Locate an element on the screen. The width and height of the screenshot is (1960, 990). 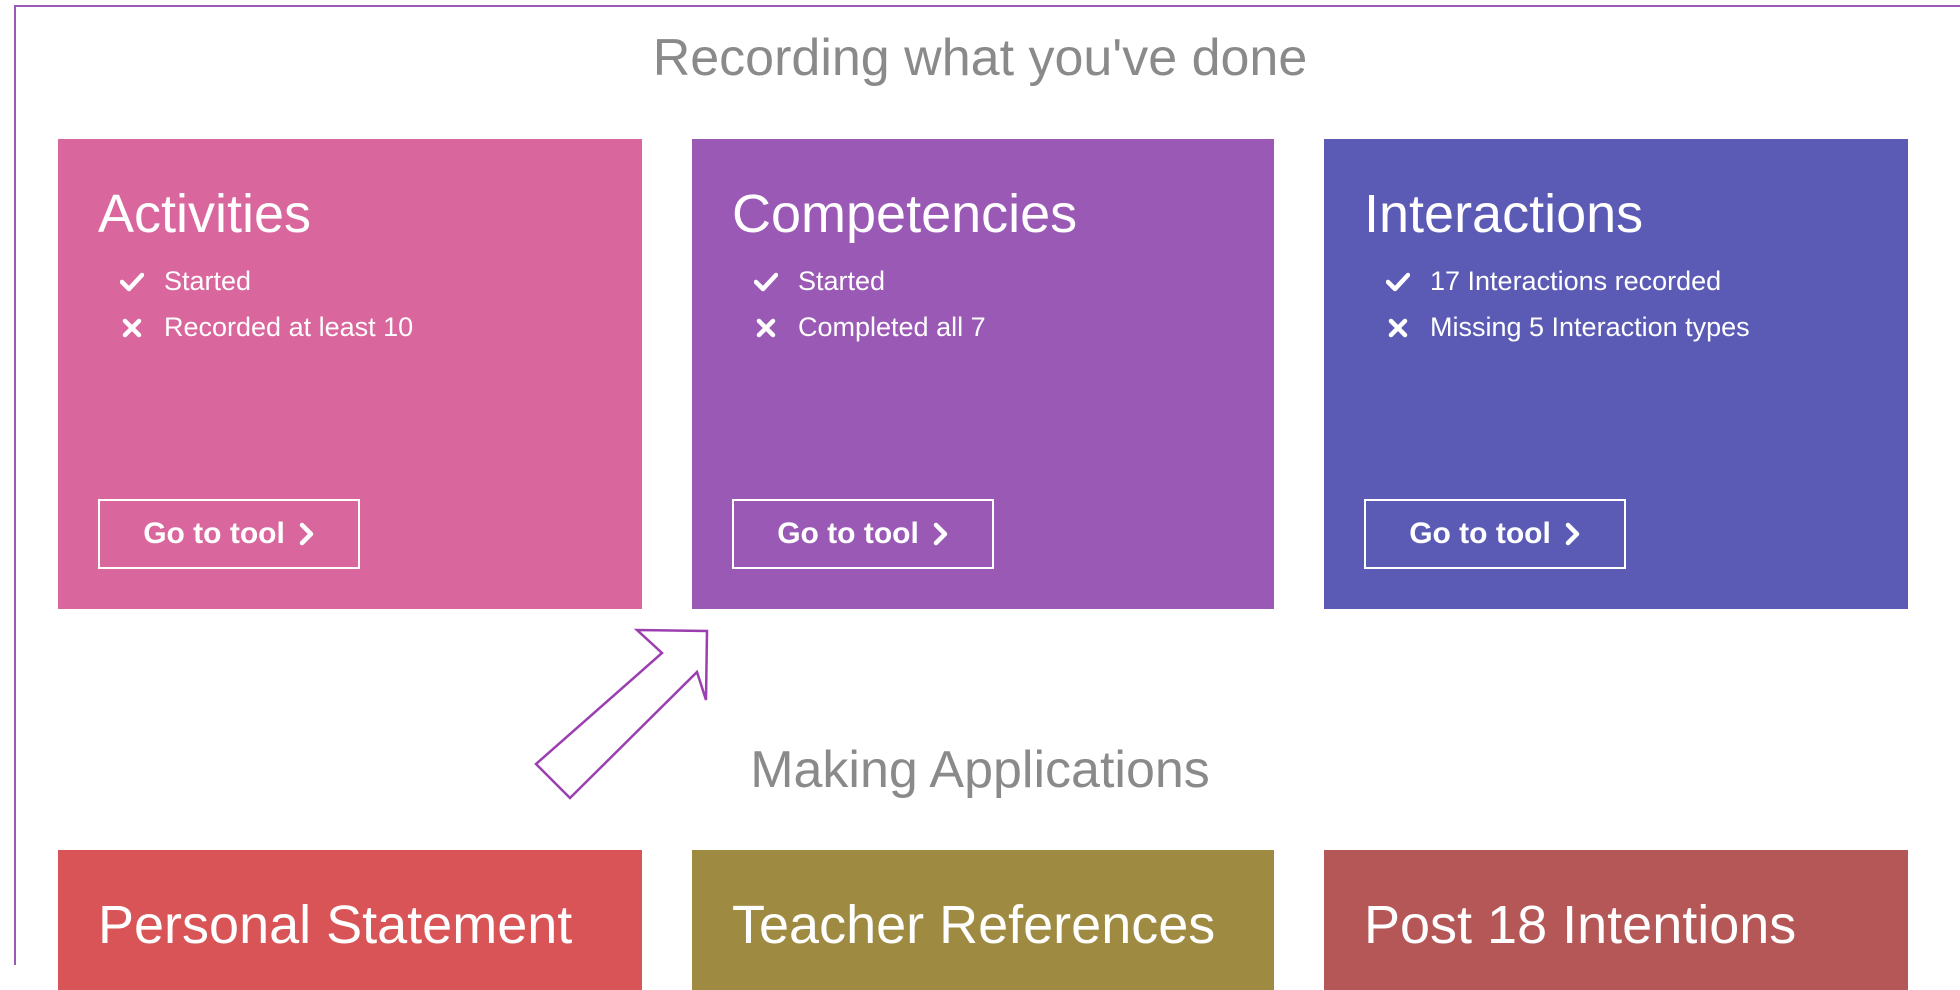
card-title: Activities is located at coordinates (205, 214).